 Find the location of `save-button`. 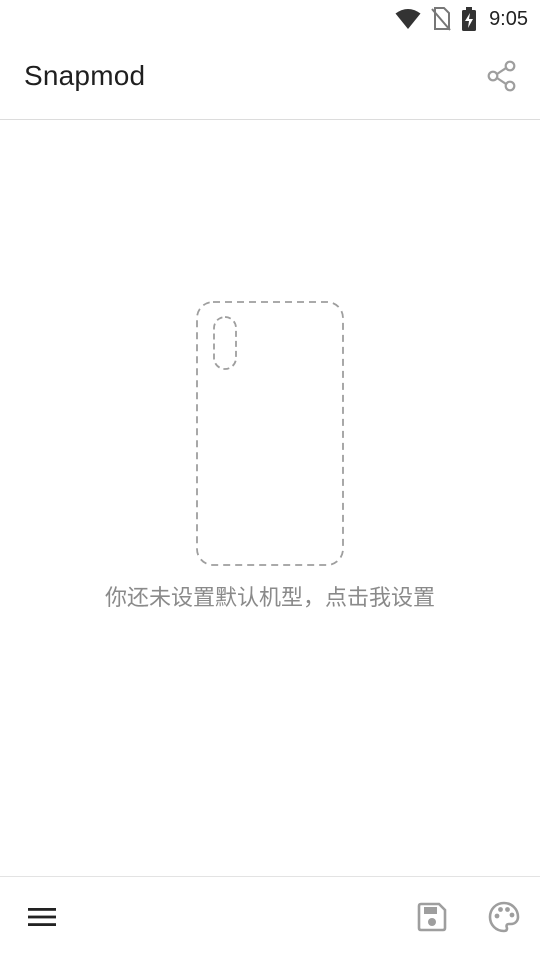

save-button is located at coordinates (432, 919).